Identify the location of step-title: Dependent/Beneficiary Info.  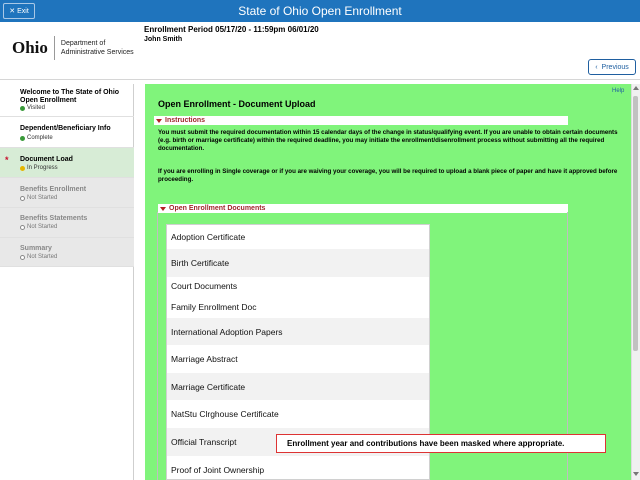
(65, 128).